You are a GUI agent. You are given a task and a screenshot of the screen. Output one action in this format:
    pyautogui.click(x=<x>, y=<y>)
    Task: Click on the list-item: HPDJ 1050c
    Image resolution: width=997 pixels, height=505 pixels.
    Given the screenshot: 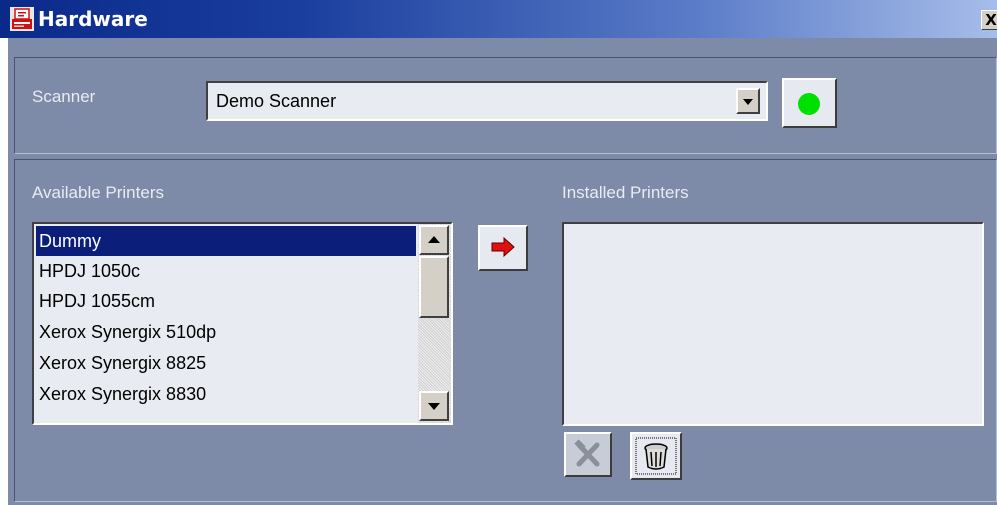 What is the action you would take?
    pyautogui.click(x=226, y=271)
    